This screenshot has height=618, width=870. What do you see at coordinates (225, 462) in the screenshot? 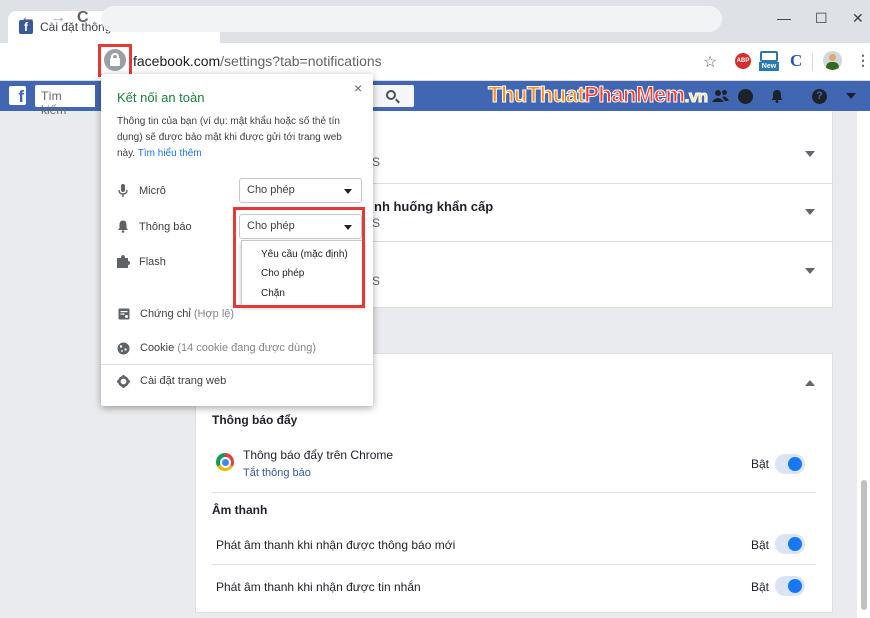
I see `chrome-icon` at bounding box center [225, 462].